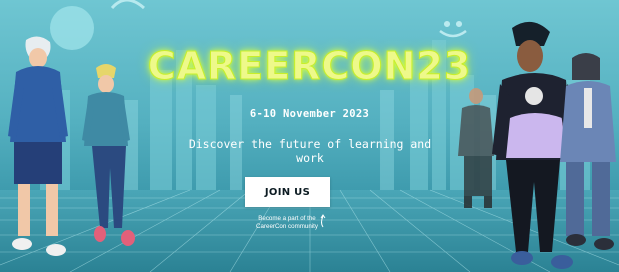 Image resolution: width=619 pixels, height=272 pixels. What do you see at coordinates (323, 221) in the screenshot?
I see `curved-arrow-up-icon` at bounding box center [323, 221].